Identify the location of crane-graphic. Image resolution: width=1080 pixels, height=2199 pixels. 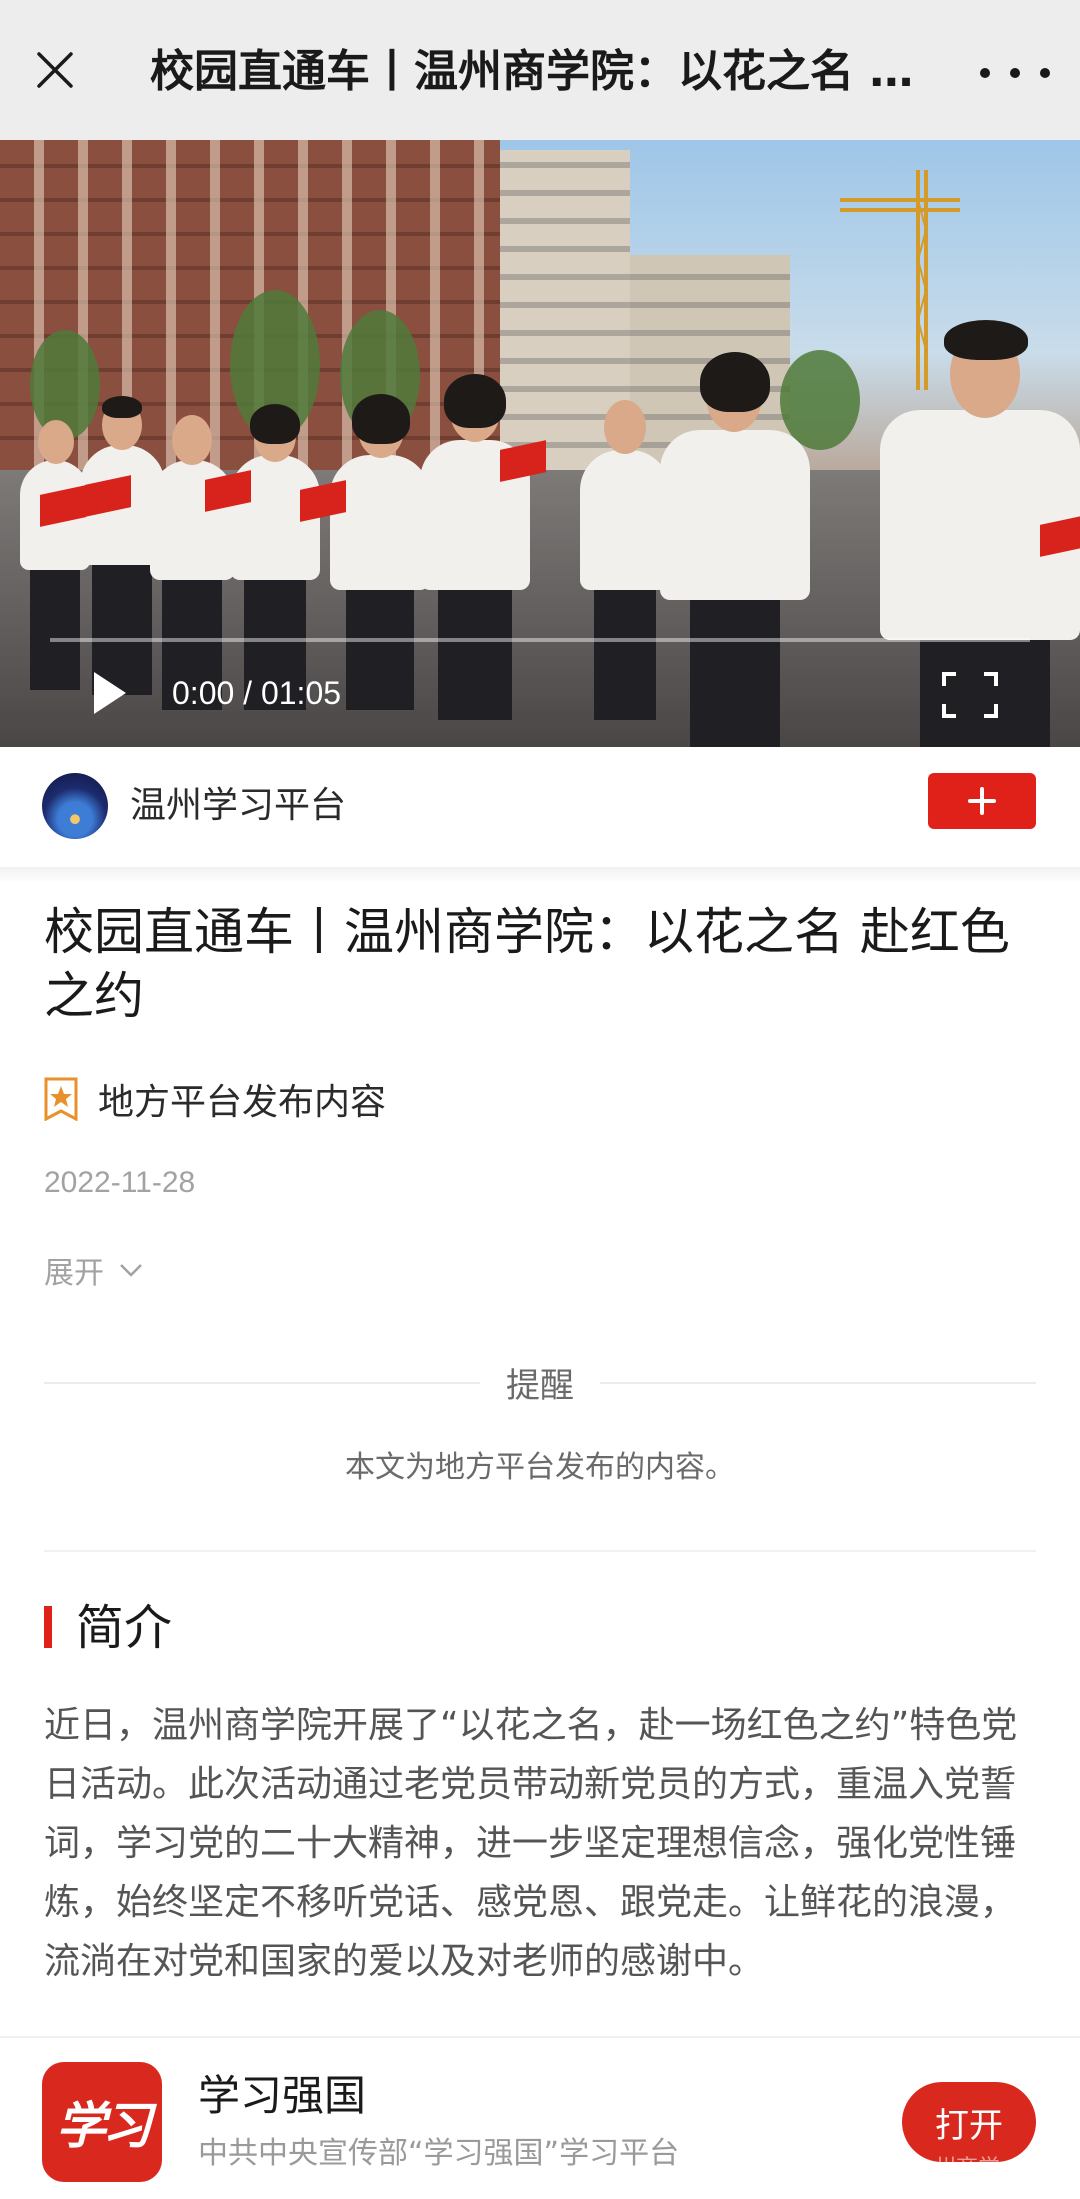
(900, 280).